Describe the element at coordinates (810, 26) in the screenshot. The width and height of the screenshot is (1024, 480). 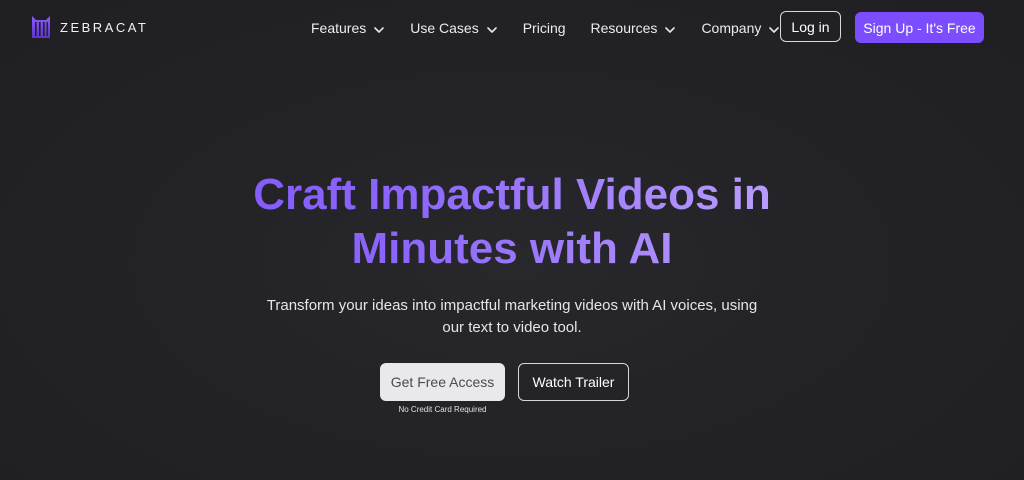
I see `login-button: Log in` at that location.